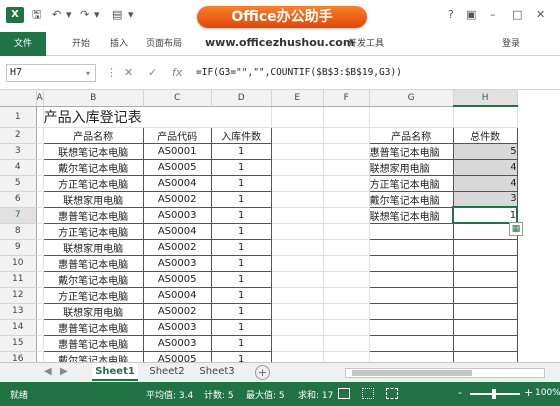 The image size is (560, 406). Describe the element at coordinates (411, 135) in the screenshot. I see `header-summary-name: 产品名称` at that location.